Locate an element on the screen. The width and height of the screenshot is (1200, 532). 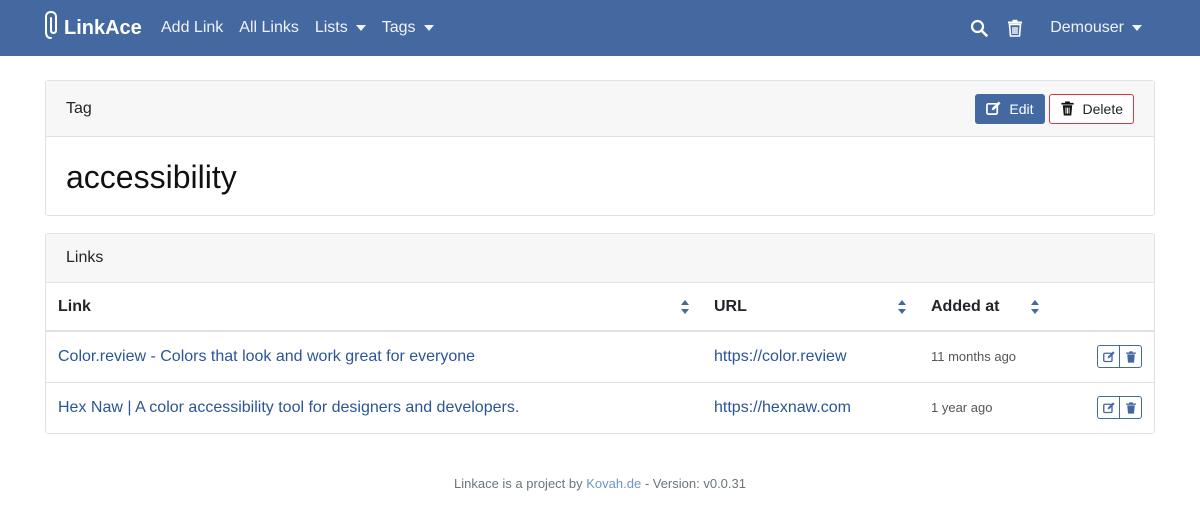
footer-prefix: Linkace is a project by is located at coordinates (518, 483).